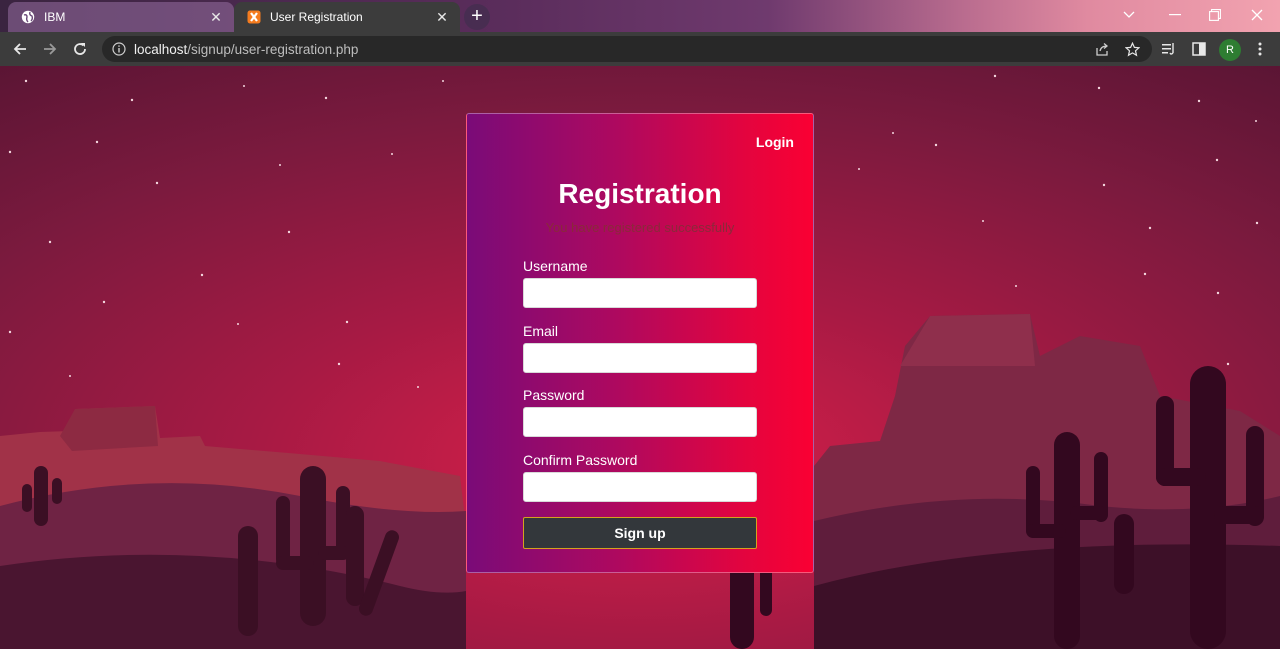  I want to click on share-icon, so click(1102, 49).